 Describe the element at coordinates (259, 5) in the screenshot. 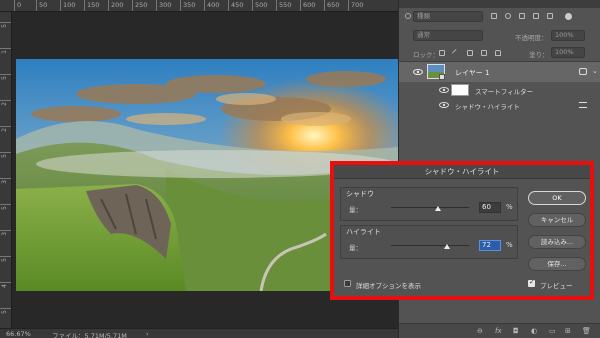

I see `ruler-tick: 500` at that location.